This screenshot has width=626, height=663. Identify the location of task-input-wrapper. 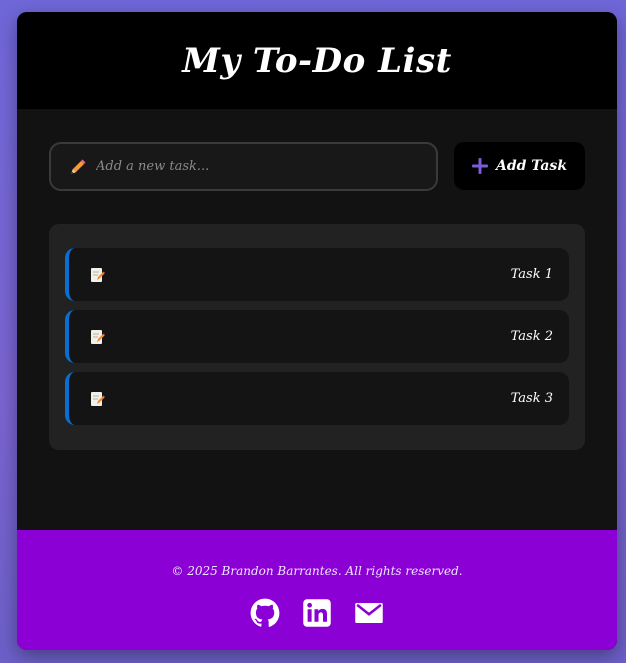
(243, 166).